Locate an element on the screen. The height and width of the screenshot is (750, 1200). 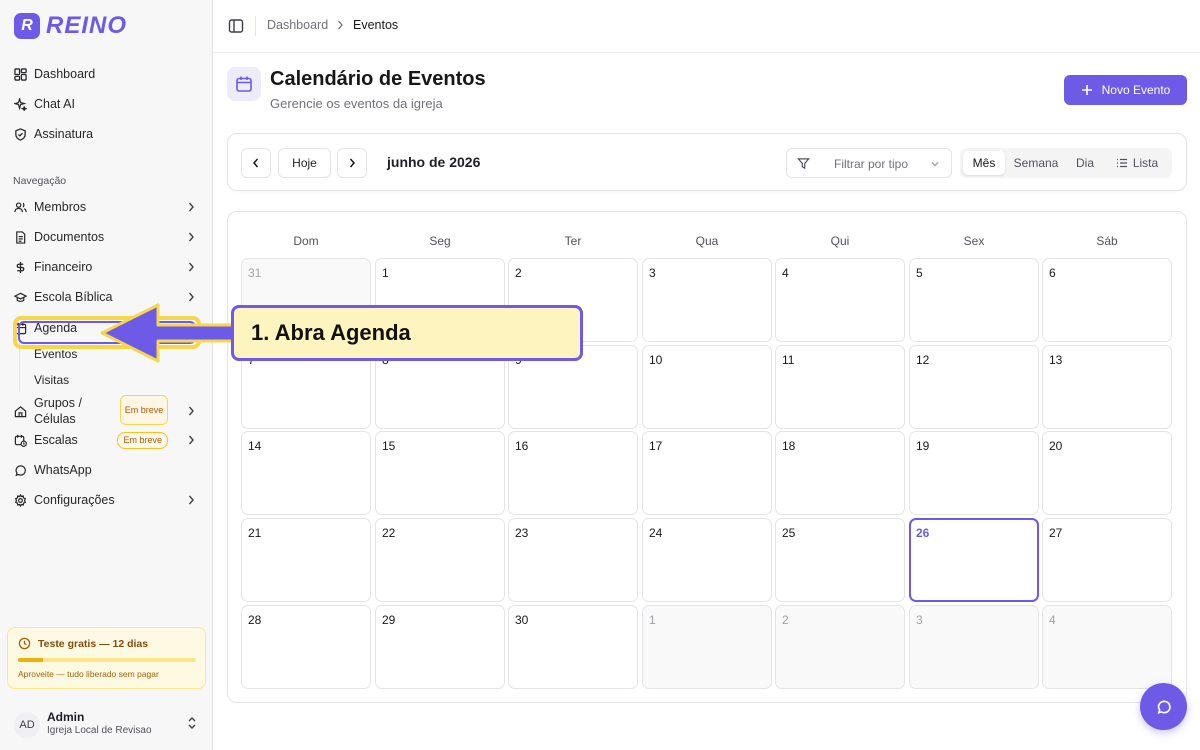
calendar-day: 23 is located at coordinates (573, 560).